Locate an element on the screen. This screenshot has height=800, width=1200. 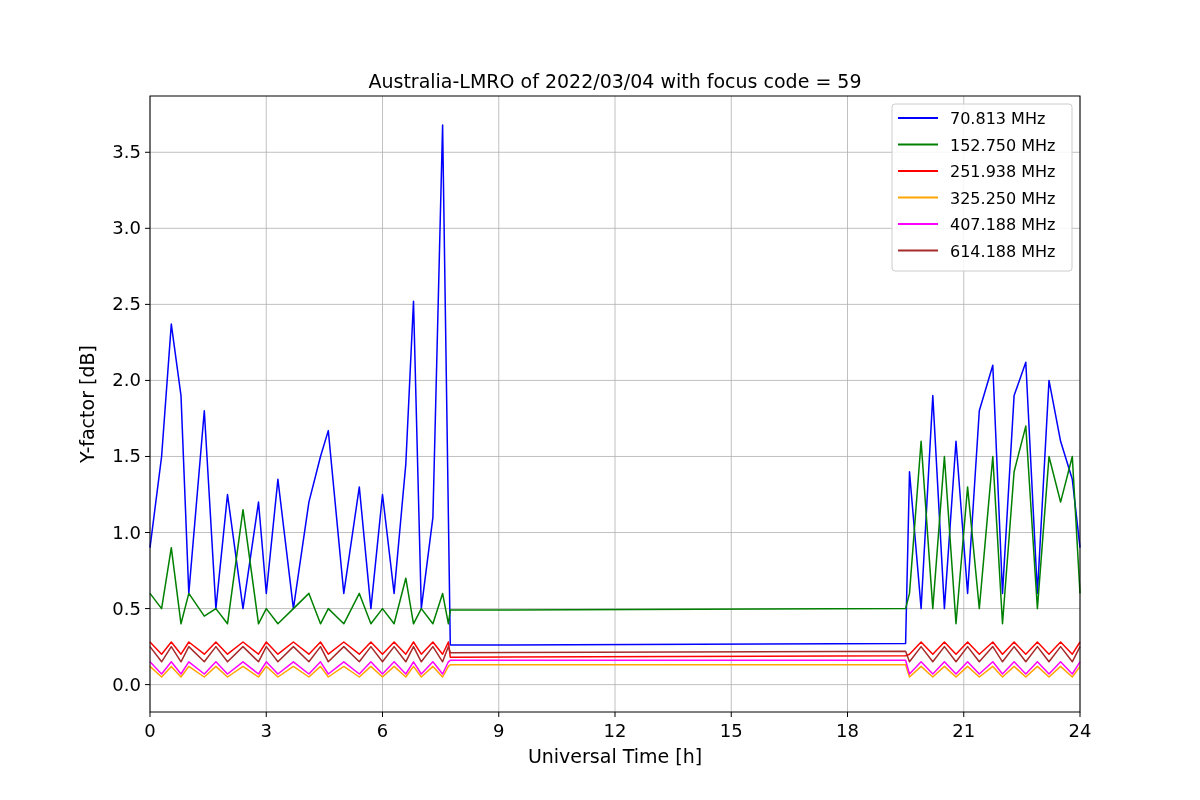
x-tick-label: 0 is located at coordinates (150, 730).